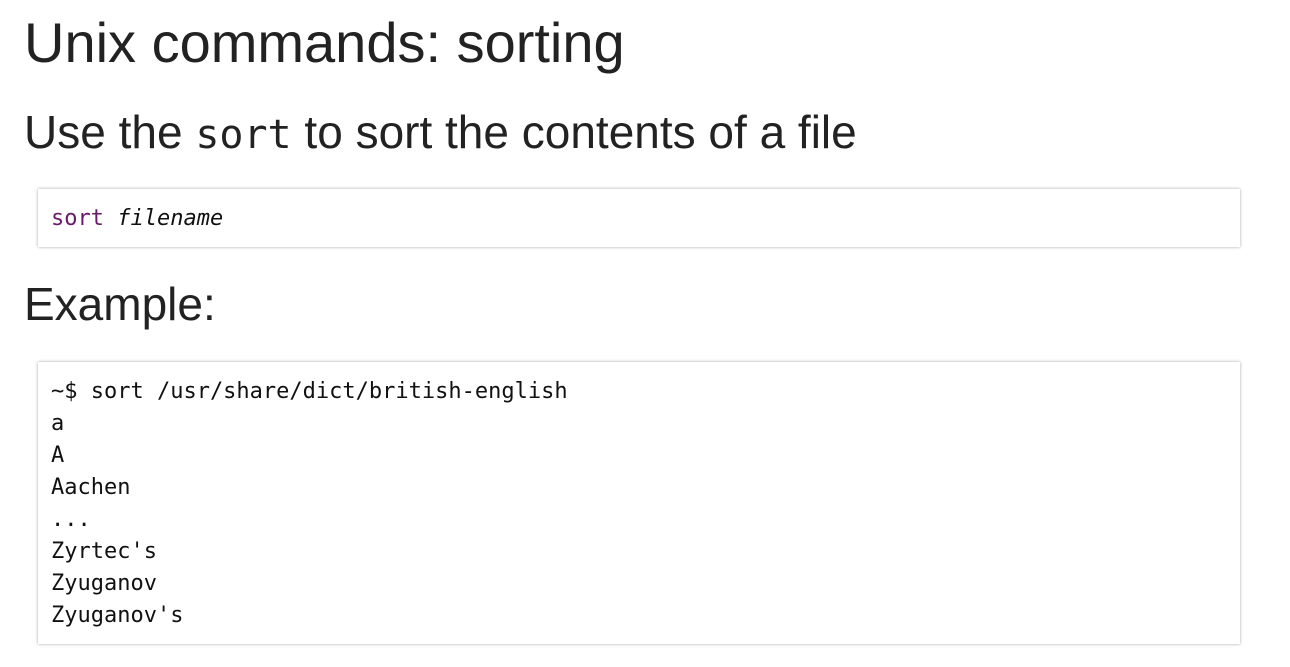 Image resolution: width=1290 pixels, height=667 pixels. Describe the element at coordinates (58, 455) in the screenshot. I see `example-output-line: A` at that location.